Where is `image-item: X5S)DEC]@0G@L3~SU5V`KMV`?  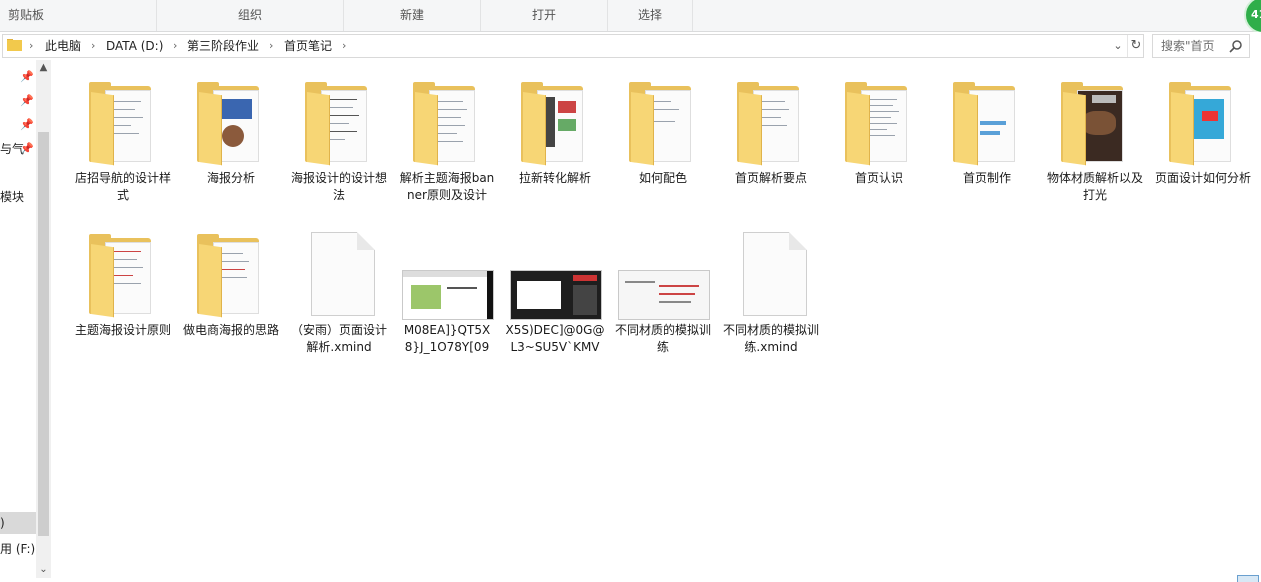
image-item: X5S)DEC]@0G@L3~SU5V`KMV is located at coordinates (555, 293).